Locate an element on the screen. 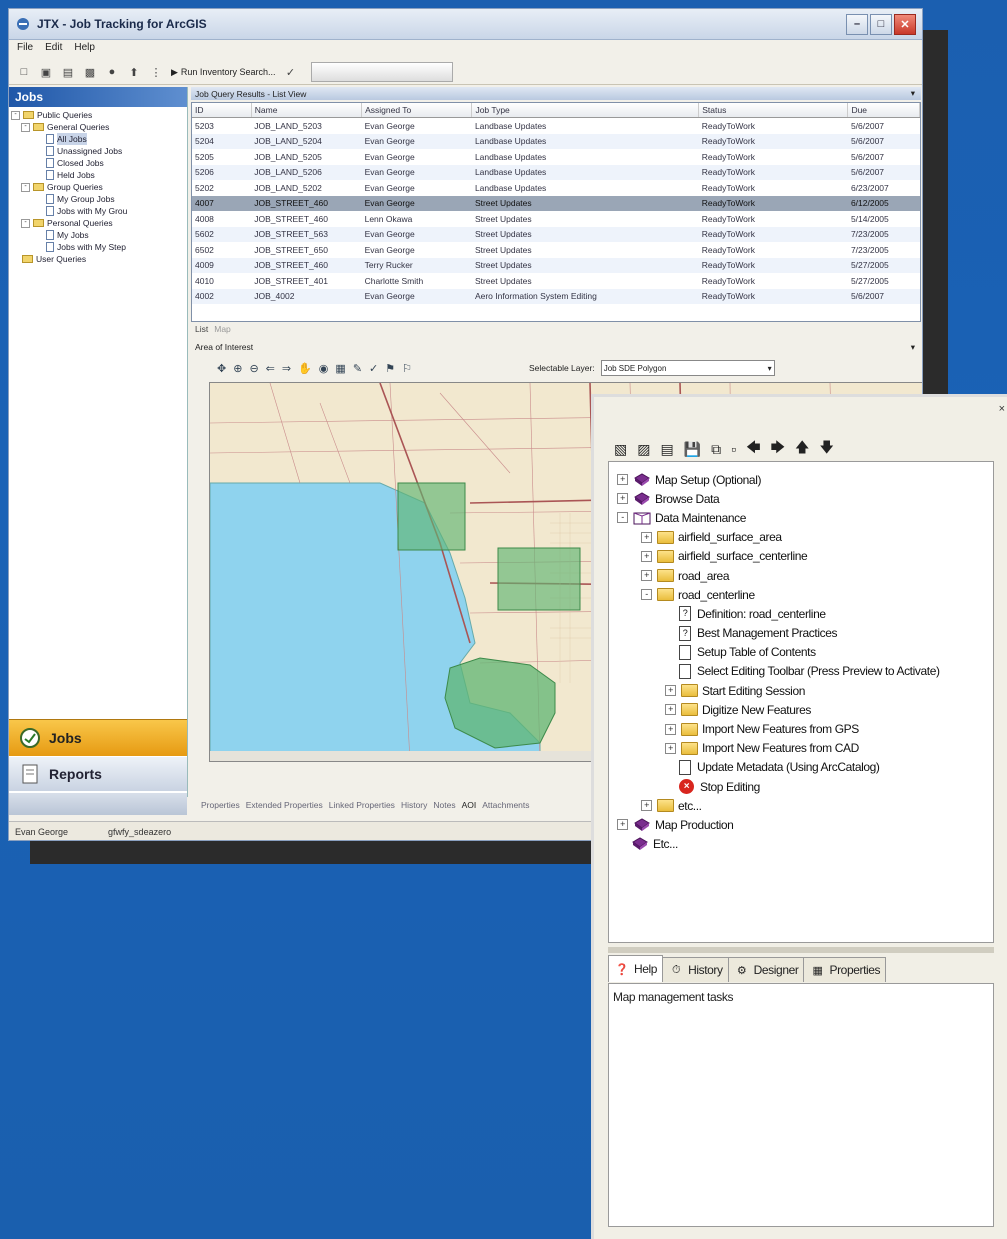 The height and width of the screenshot is (1239, 1007). check-icon: ✓ is located at coordinates (290, 72).